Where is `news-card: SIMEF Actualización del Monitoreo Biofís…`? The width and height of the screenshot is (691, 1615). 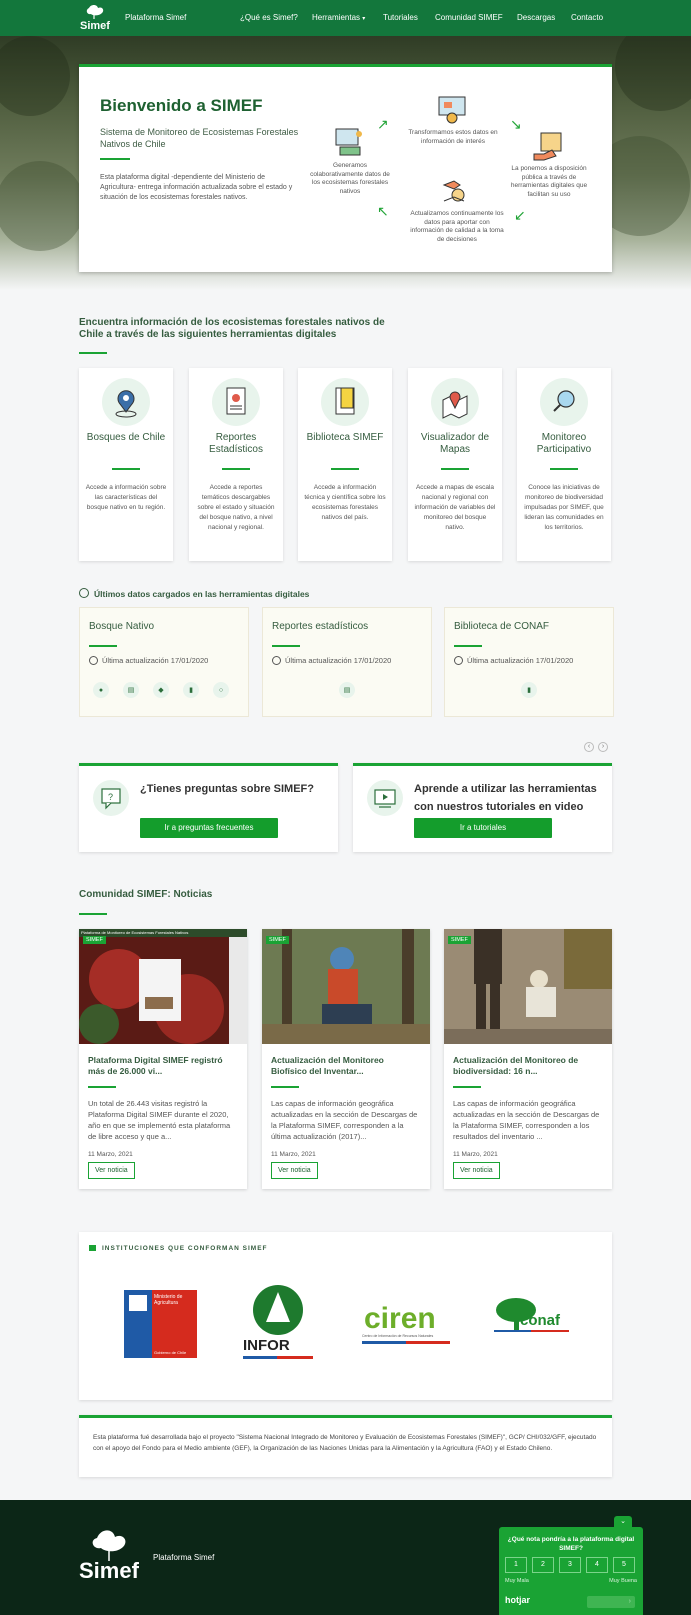
news-card: SIMEF Actualización del Monitoreo Biofís… is located at coordinates (346, 1059).